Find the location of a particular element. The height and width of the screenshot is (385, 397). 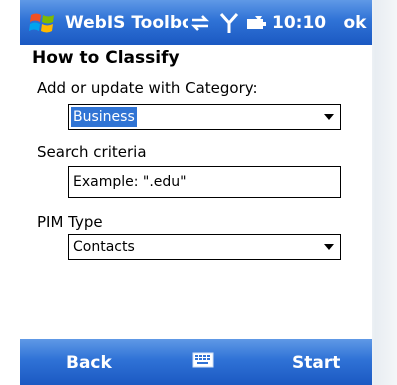

search-criteria-value: Example: ".edu" is located at coordinates (130, 182).